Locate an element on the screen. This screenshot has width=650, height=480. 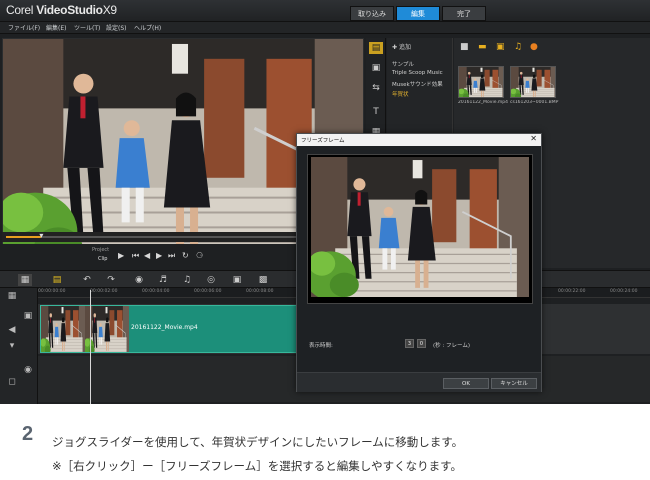
title-bar: Corel VideoStudioX9 取り込み 編集 完了 is located at coordinates (325, 11).